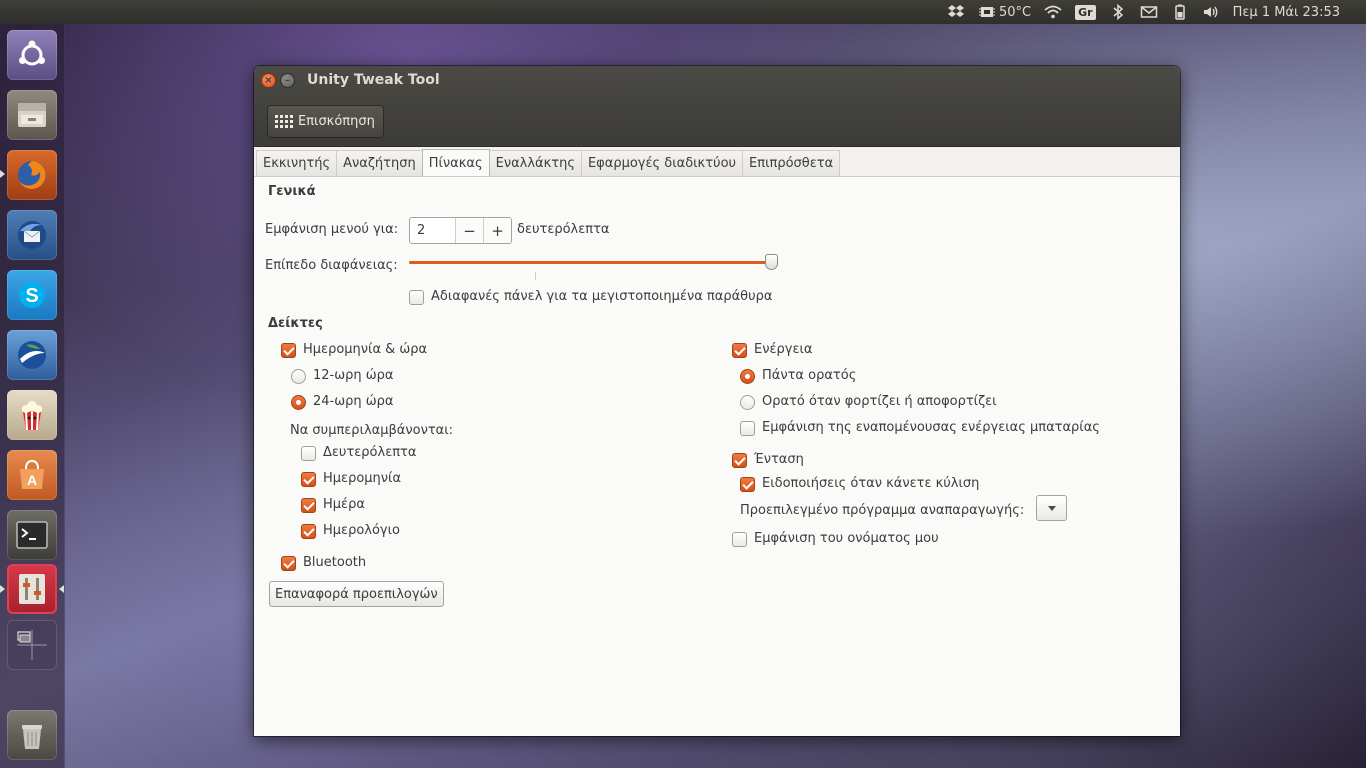 The image size is (1366, 768). What do you see at coordinates (779, 459) in the screenshot?
I see `volume-label: Ένταση` at bounding box center [779, 459].